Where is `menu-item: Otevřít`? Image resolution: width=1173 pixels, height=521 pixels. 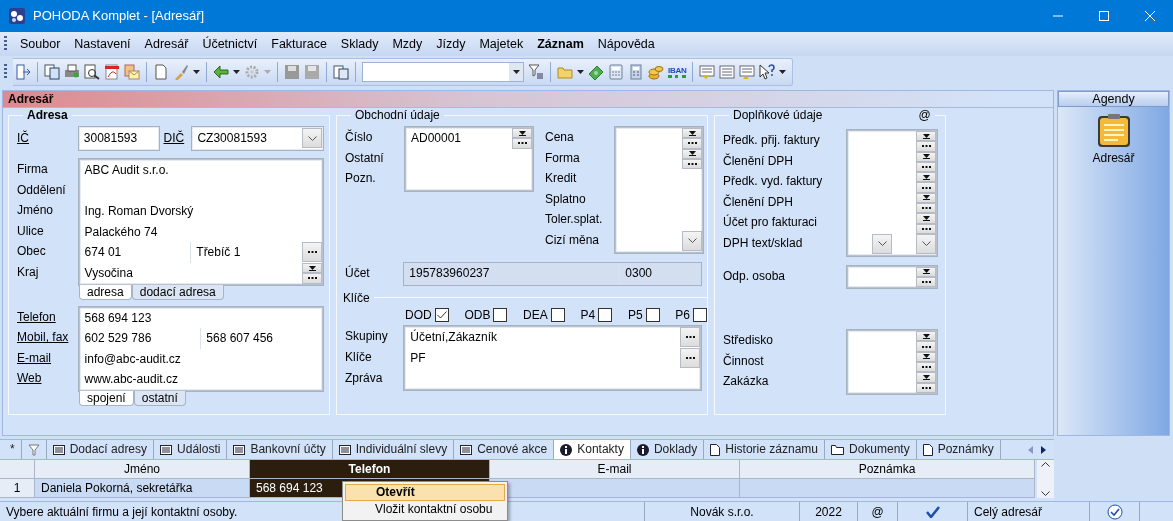
menu-item: Otevřít is located at coordinates (425, 492).